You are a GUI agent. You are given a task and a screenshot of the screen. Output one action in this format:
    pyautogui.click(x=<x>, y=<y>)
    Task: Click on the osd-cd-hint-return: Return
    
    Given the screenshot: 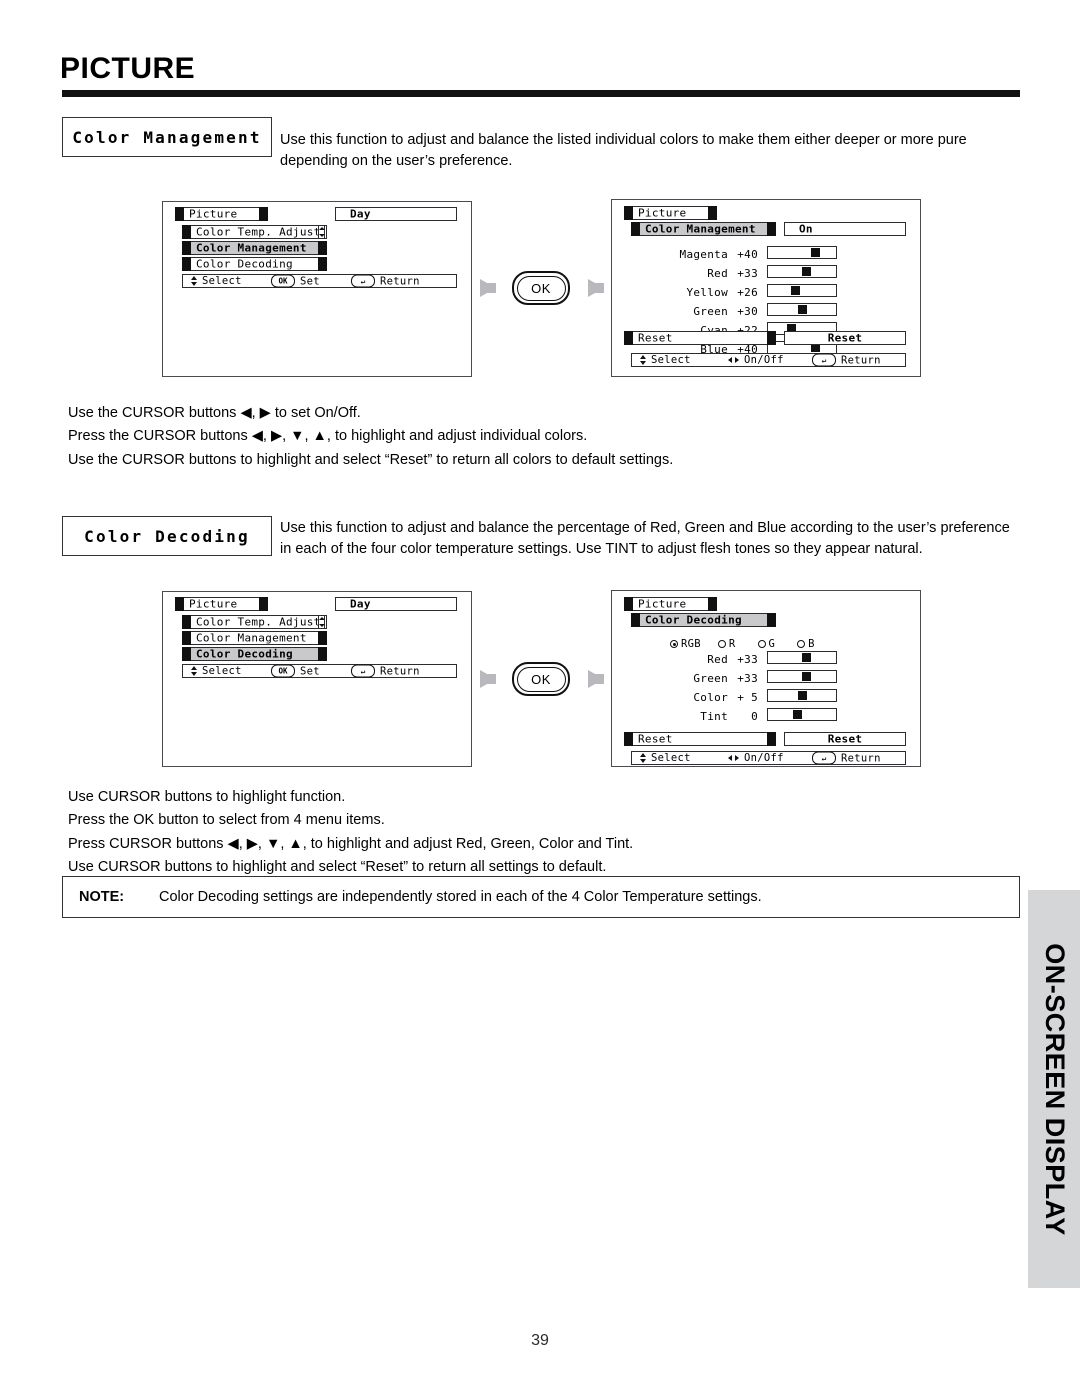 What is the action you would take?
    pyautogui.click(x=861, y=758)
    